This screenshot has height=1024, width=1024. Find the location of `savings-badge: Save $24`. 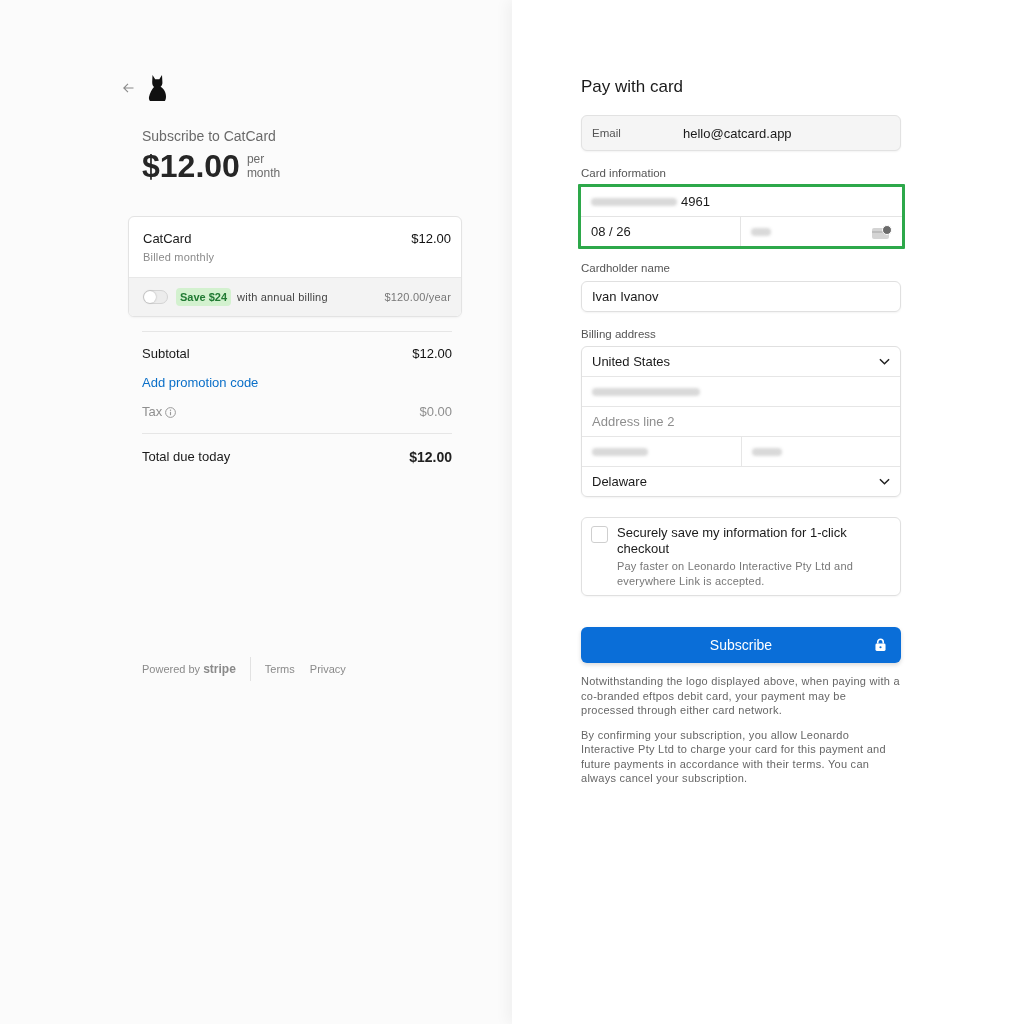

savings-badge: Save $24 is located at coordinates (204, 297).